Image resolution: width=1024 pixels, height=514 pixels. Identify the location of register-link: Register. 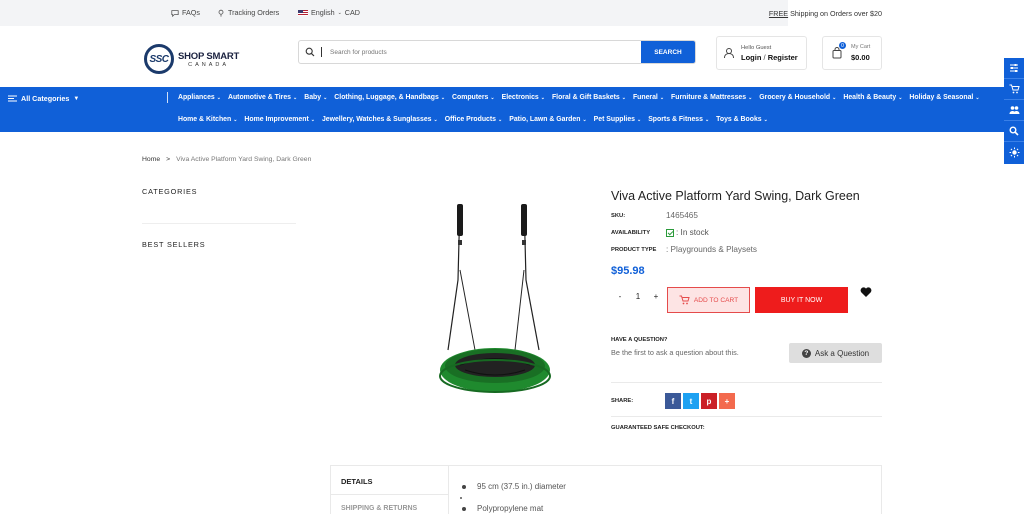
(783, 57).